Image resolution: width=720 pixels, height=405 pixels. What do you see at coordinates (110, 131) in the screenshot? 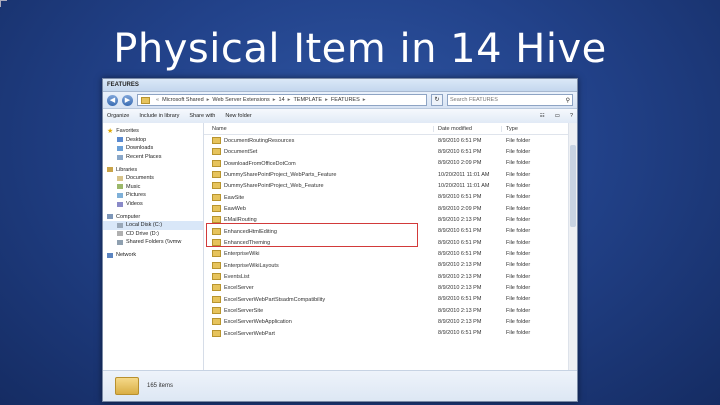
I see `star-icon: ★` at bounding box center [110, 131].